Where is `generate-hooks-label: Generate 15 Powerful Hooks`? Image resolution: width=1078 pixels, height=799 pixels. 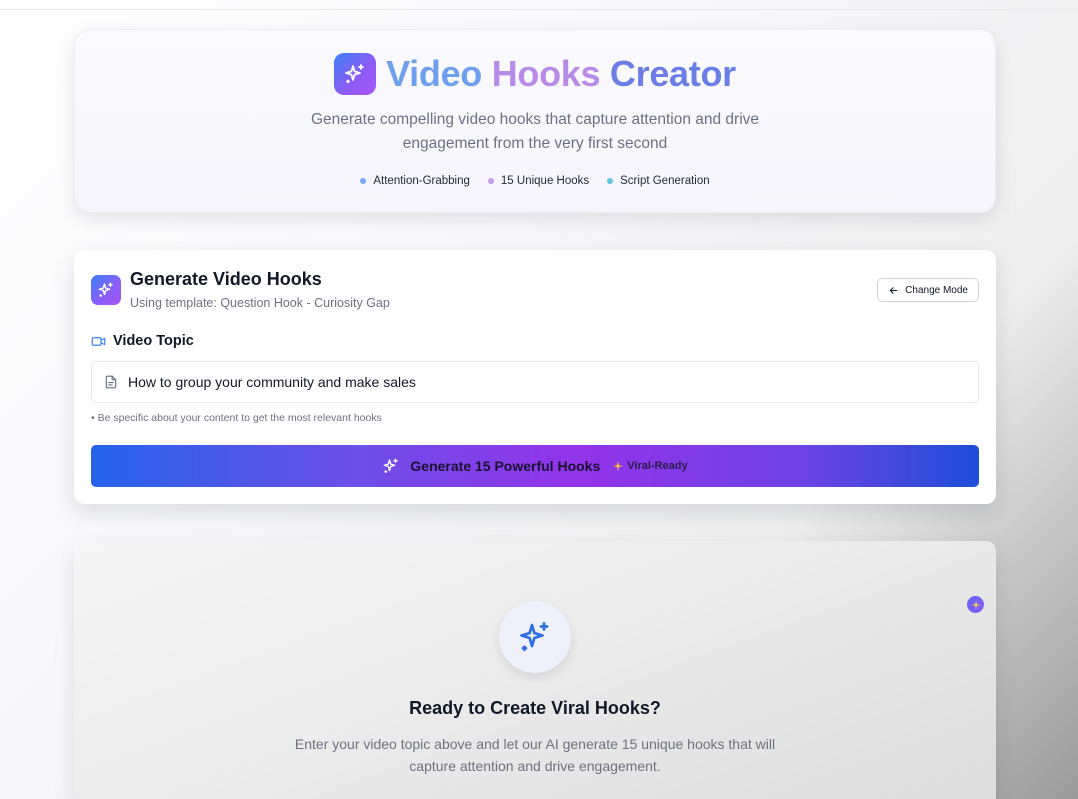 generate-hooks-label: Generate 15 Powerful Hooks is located at coordinates (505, 466).